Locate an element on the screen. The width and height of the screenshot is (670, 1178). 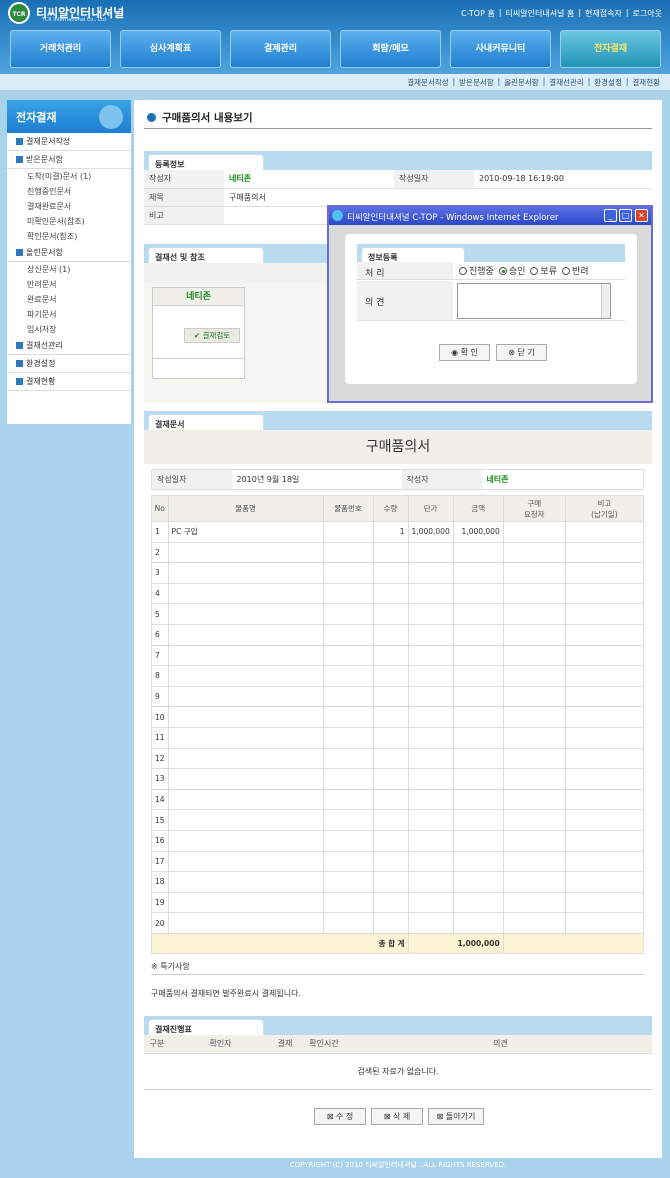
minimize-icon: _ is located at coordinates (610, 215).